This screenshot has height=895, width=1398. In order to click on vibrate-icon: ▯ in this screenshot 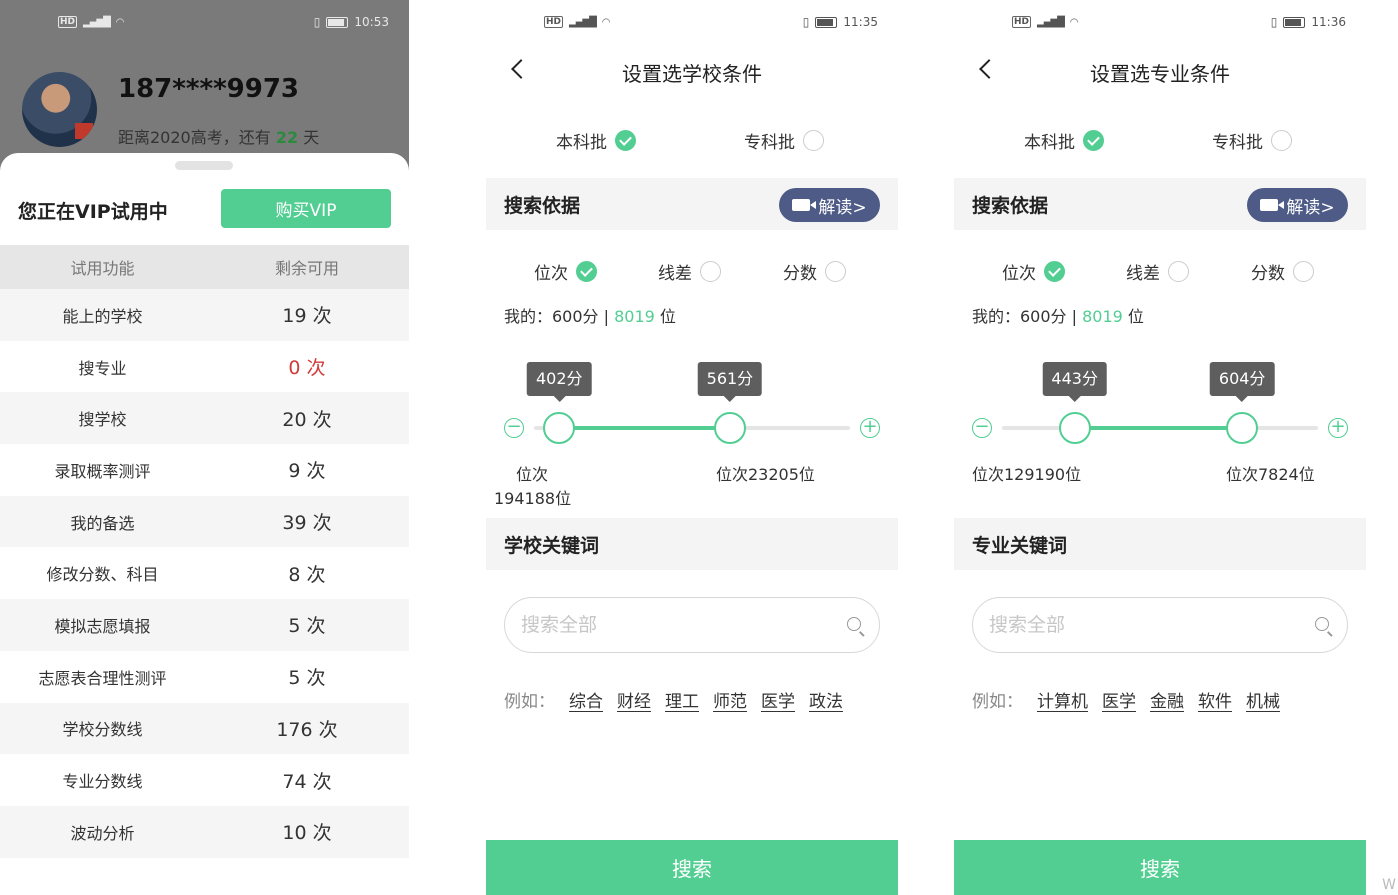, I will do `click(806, 22)`.